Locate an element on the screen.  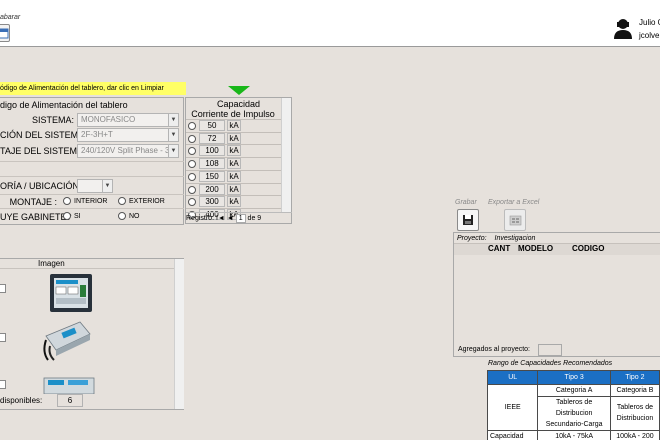
sistema-select: MONOFASICO ▼ is located at coordinates (128, 120).